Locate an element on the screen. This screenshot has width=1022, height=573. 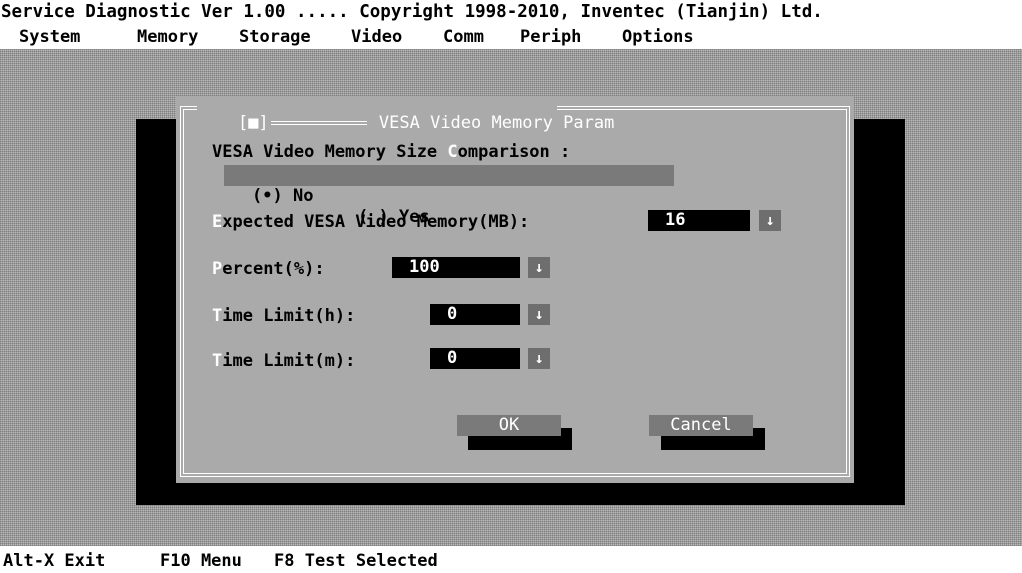
hotkey-letter: C is located at coordinates (452, 152).